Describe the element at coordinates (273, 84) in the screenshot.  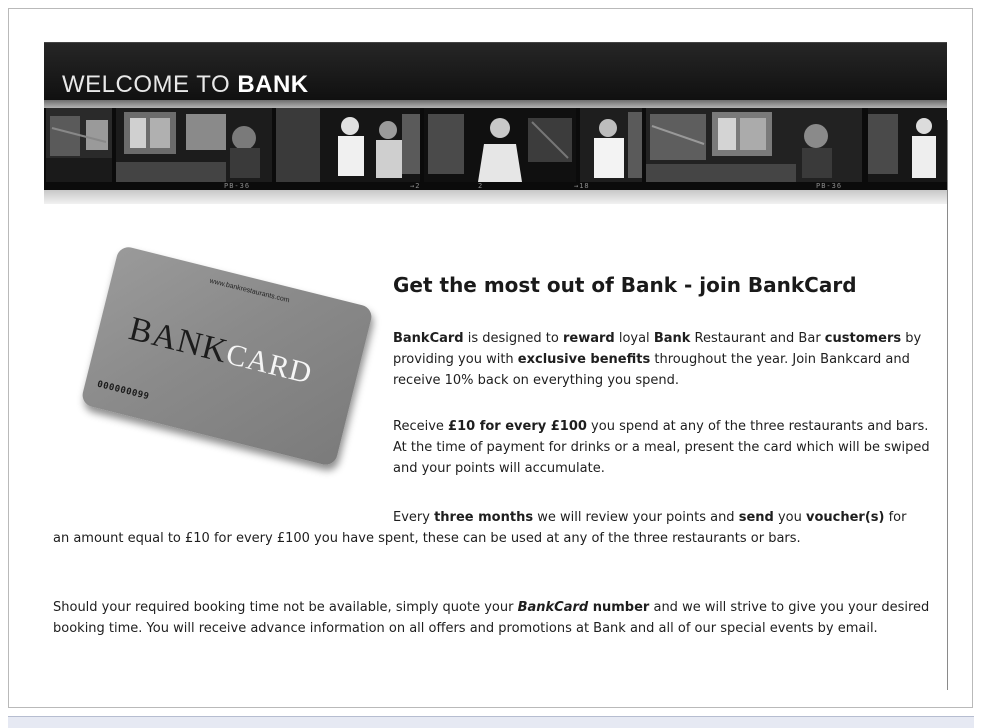
I see `site-title-bold: BANK` at that location.